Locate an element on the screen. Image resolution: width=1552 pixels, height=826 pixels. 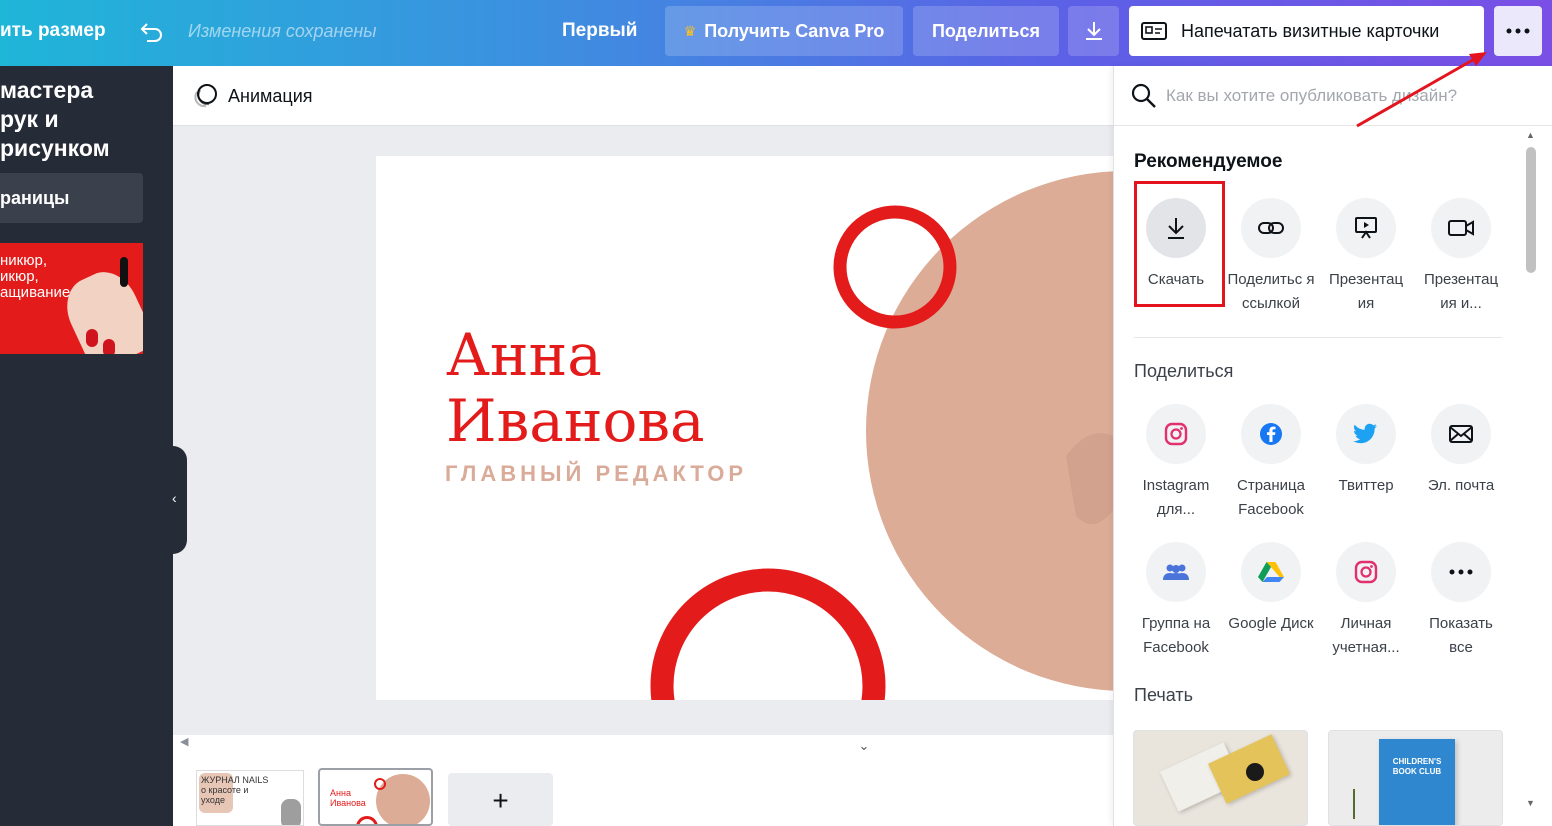
option-present-label: Презентац ия is located at coordinates (1366, 291).